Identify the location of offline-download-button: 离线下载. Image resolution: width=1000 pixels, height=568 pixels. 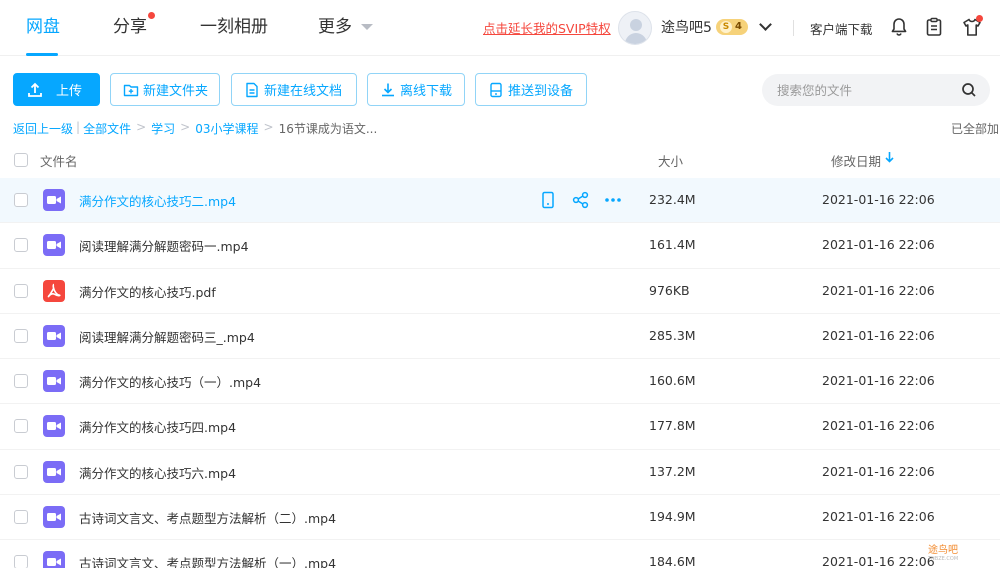
(416, 89).